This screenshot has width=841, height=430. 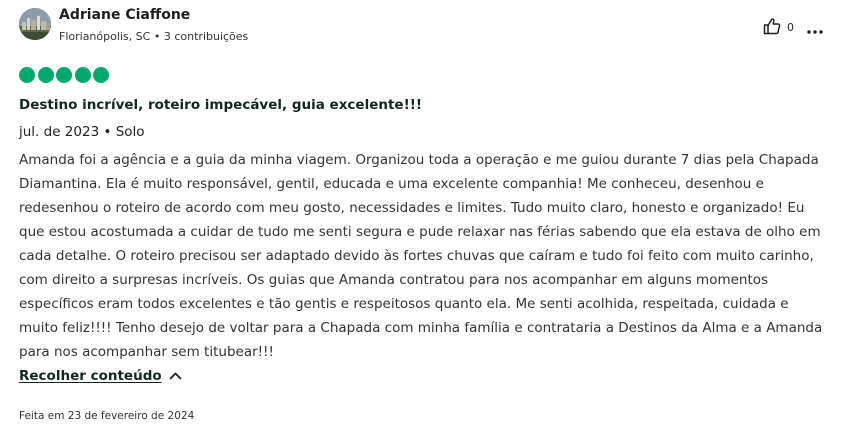 I want to click on written-date: Feita em 23 de fevereiro de 2024, so click(x=107, y=416).